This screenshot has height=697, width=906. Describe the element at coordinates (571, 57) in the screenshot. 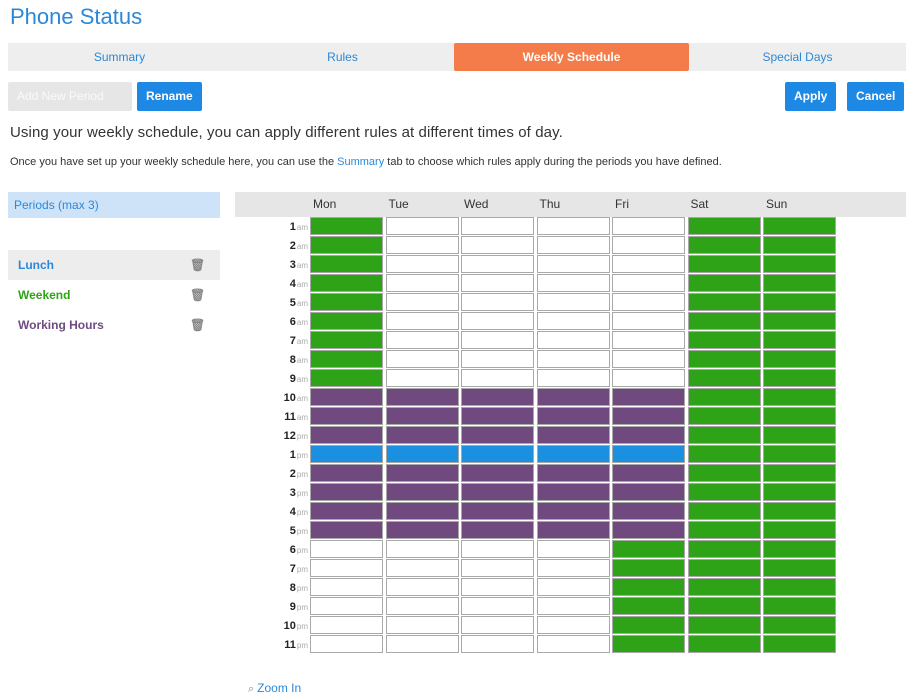

I see `tab-weekly-schedule: Weekly Schedule` at that location.